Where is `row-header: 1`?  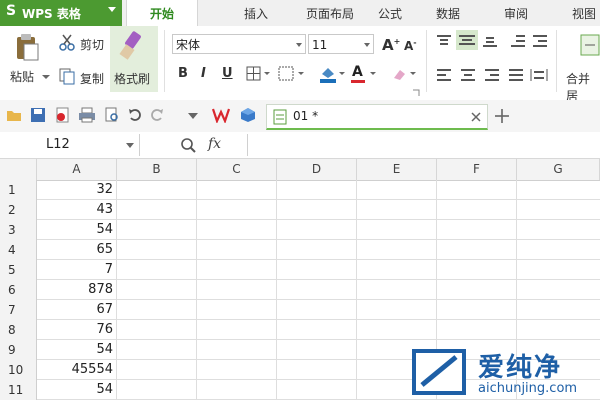 row-header: 1 is located at coordinates (18, 190).